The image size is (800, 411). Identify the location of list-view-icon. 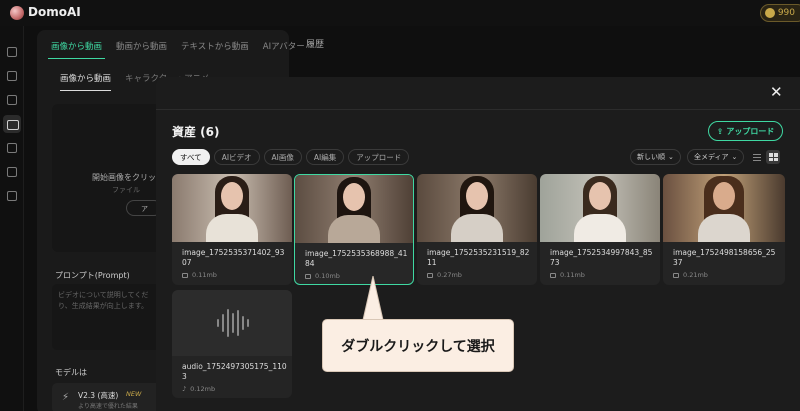
(757, 157).